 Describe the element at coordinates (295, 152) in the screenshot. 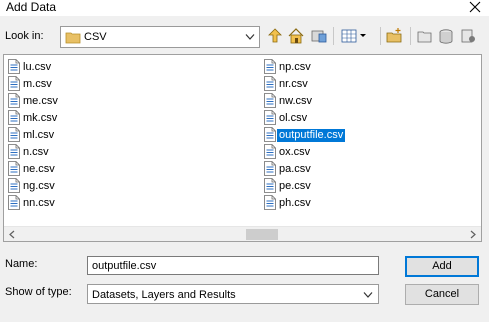

I see `file-name: ox.csv` at that location.